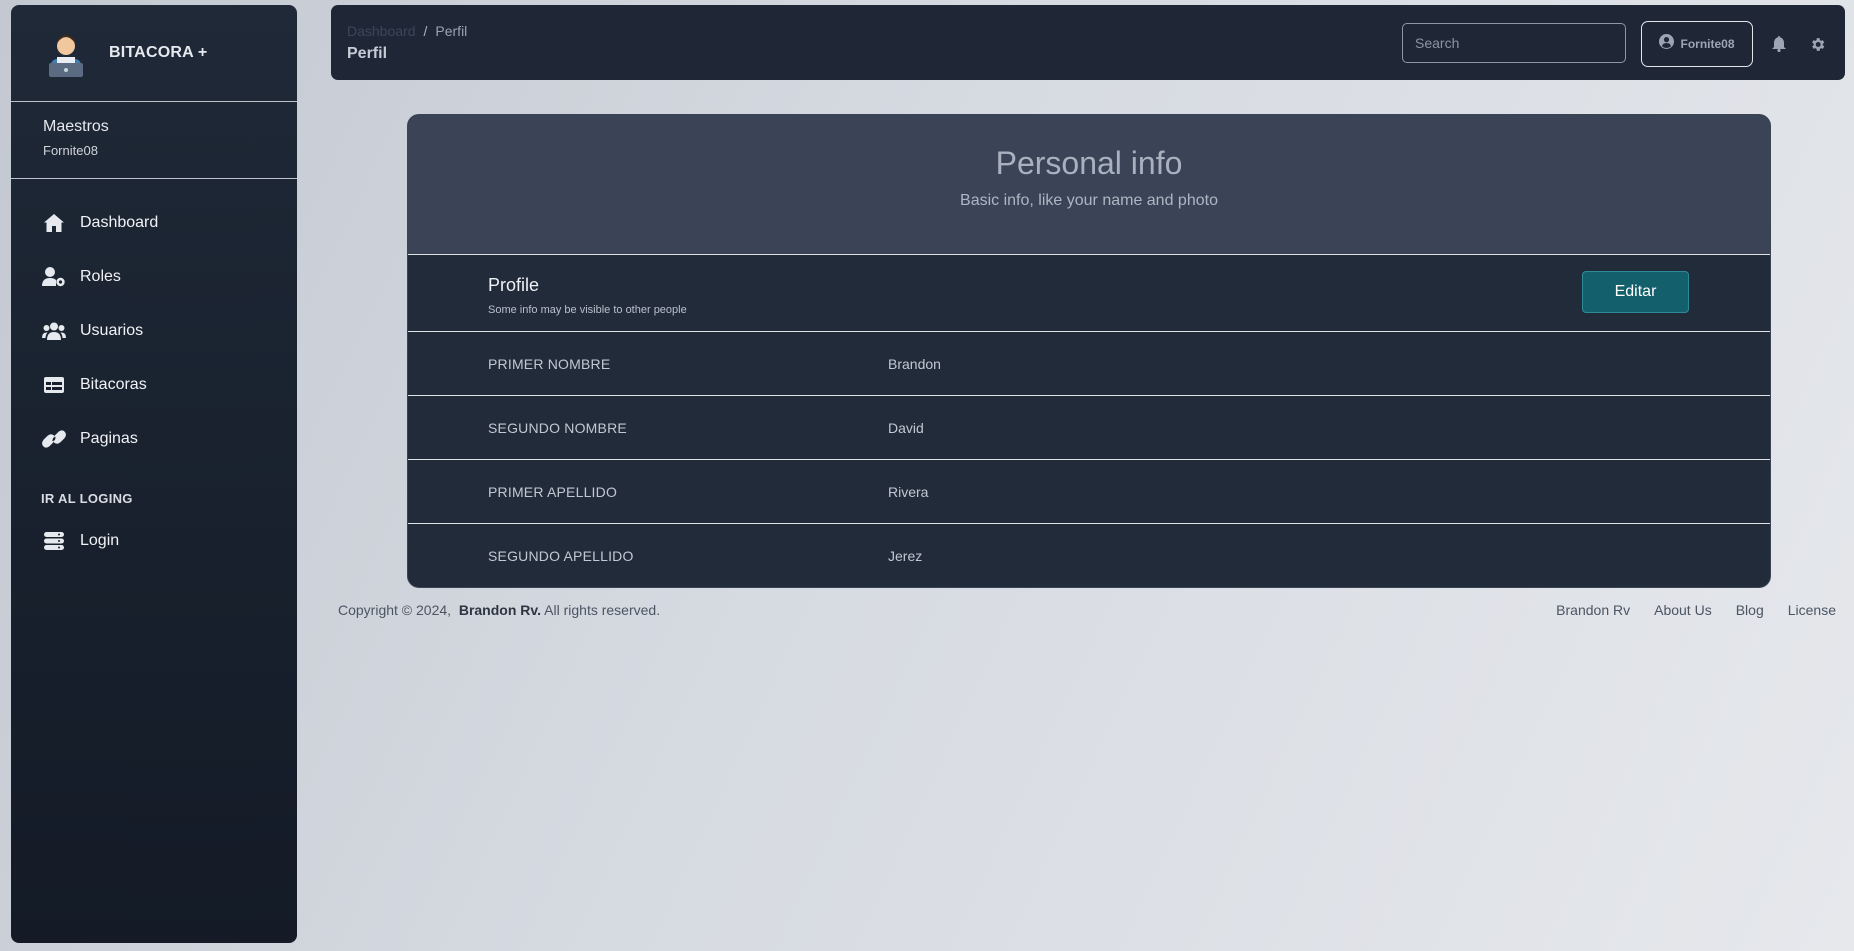 Image resolution: width=1854 pixels, height=951 pixels. Describe the element at coordinates (54, 223) in the screenshot. I see `home-icon` at that location.